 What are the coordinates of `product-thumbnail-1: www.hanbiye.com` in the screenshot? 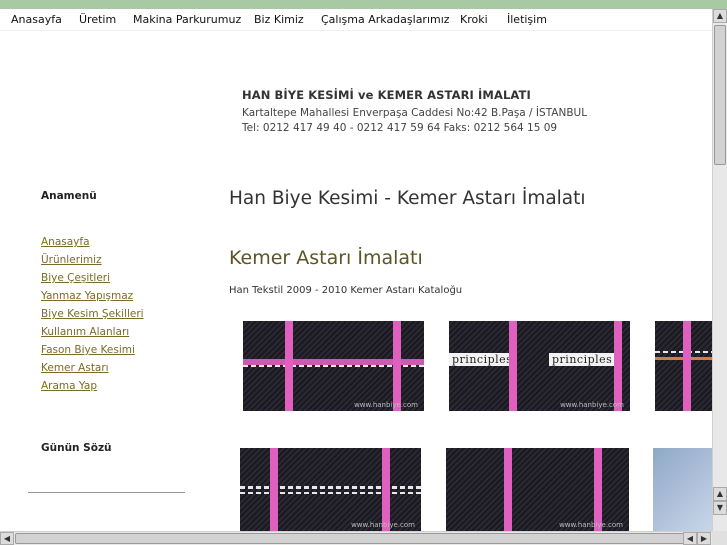 It's located at (333, 366).